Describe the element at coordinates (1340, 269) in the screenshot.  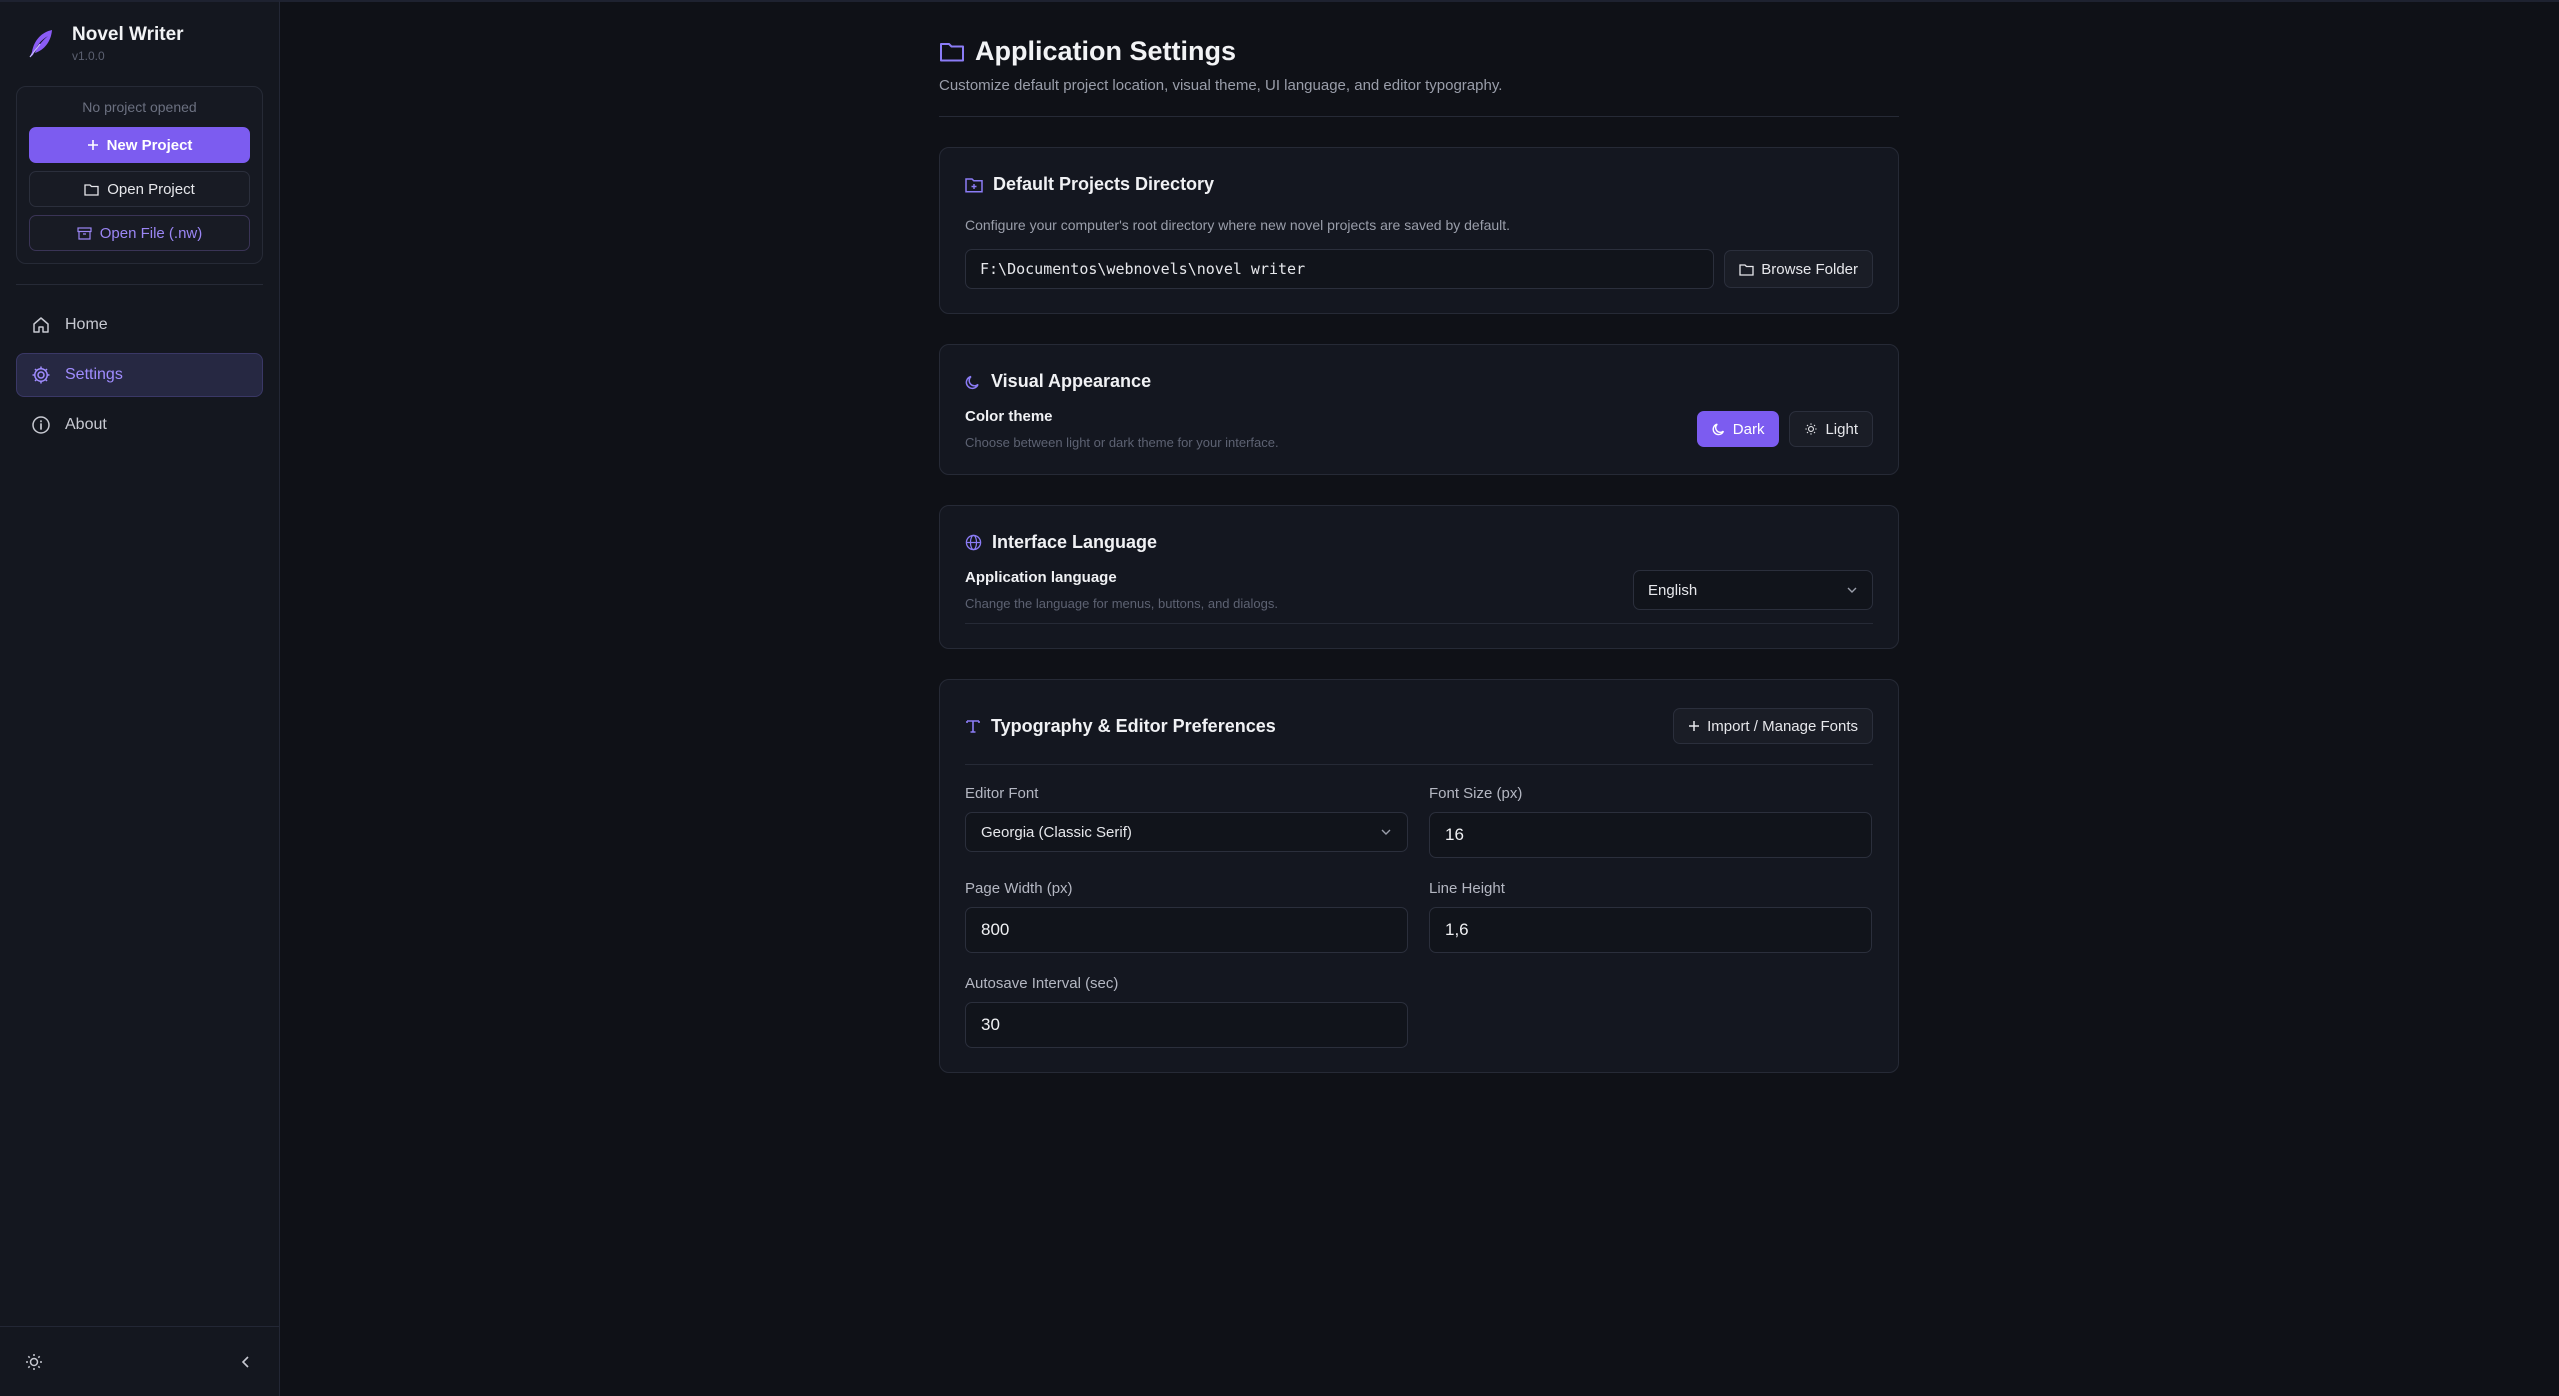
I see `directory-path-input: F:\Documentos\webnovels\novel writer` at that location.